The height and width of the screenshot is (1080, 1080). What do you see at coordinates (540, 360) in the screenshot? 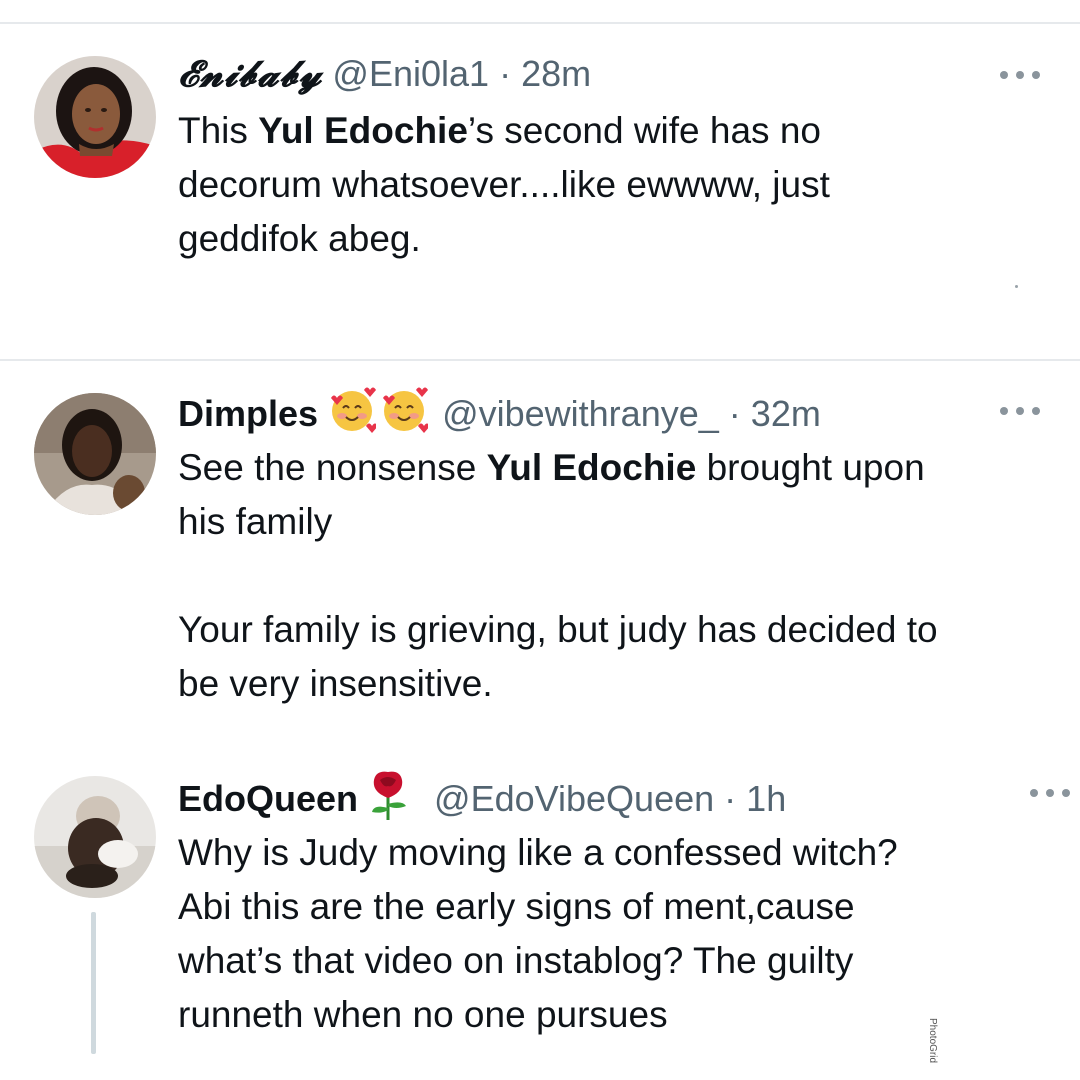
I see `tweet-divider` at bounding box center [540, 360].